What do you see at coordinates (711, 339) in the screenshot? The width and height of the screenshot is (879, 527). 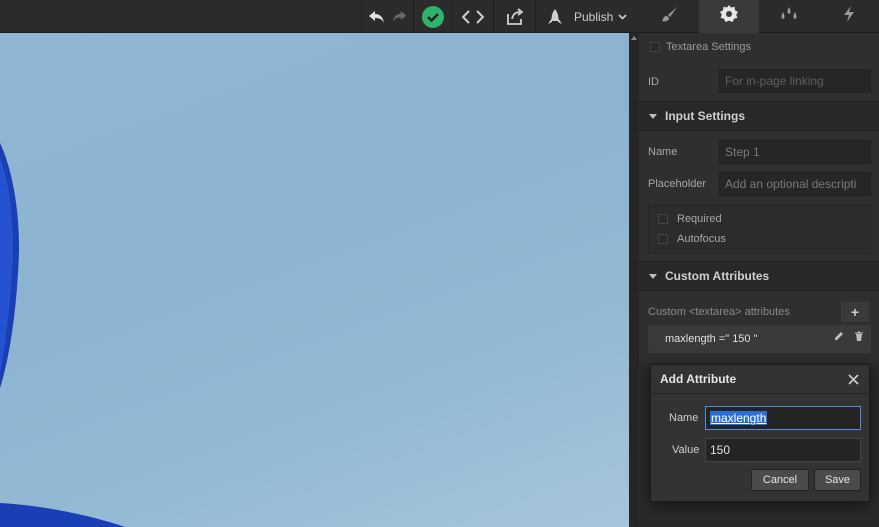 I see `attribute-text: maxlength =" 150 "` at bounding box center [711, 339].